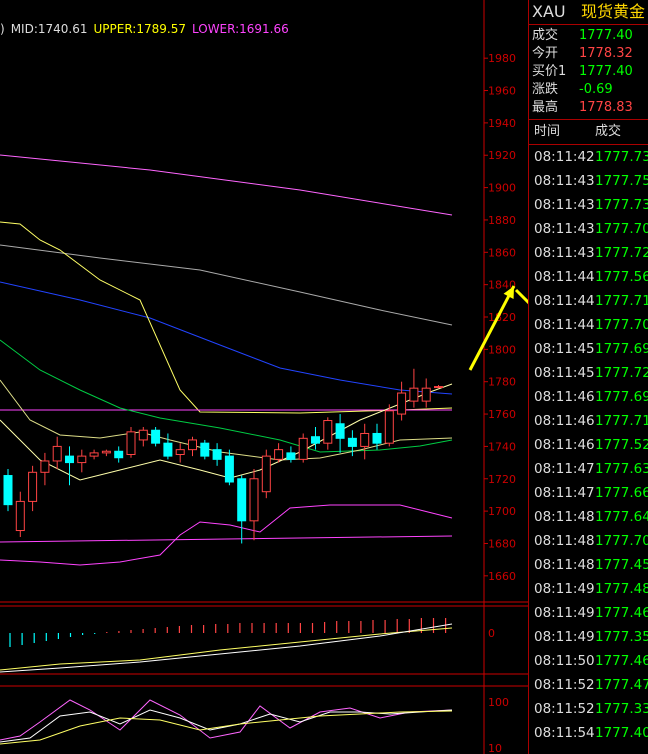 The image size is (648, 754). What do you see at coordinates (226, 539) in the screenshot?
I see `support-line` at bounding box center [226, 539].